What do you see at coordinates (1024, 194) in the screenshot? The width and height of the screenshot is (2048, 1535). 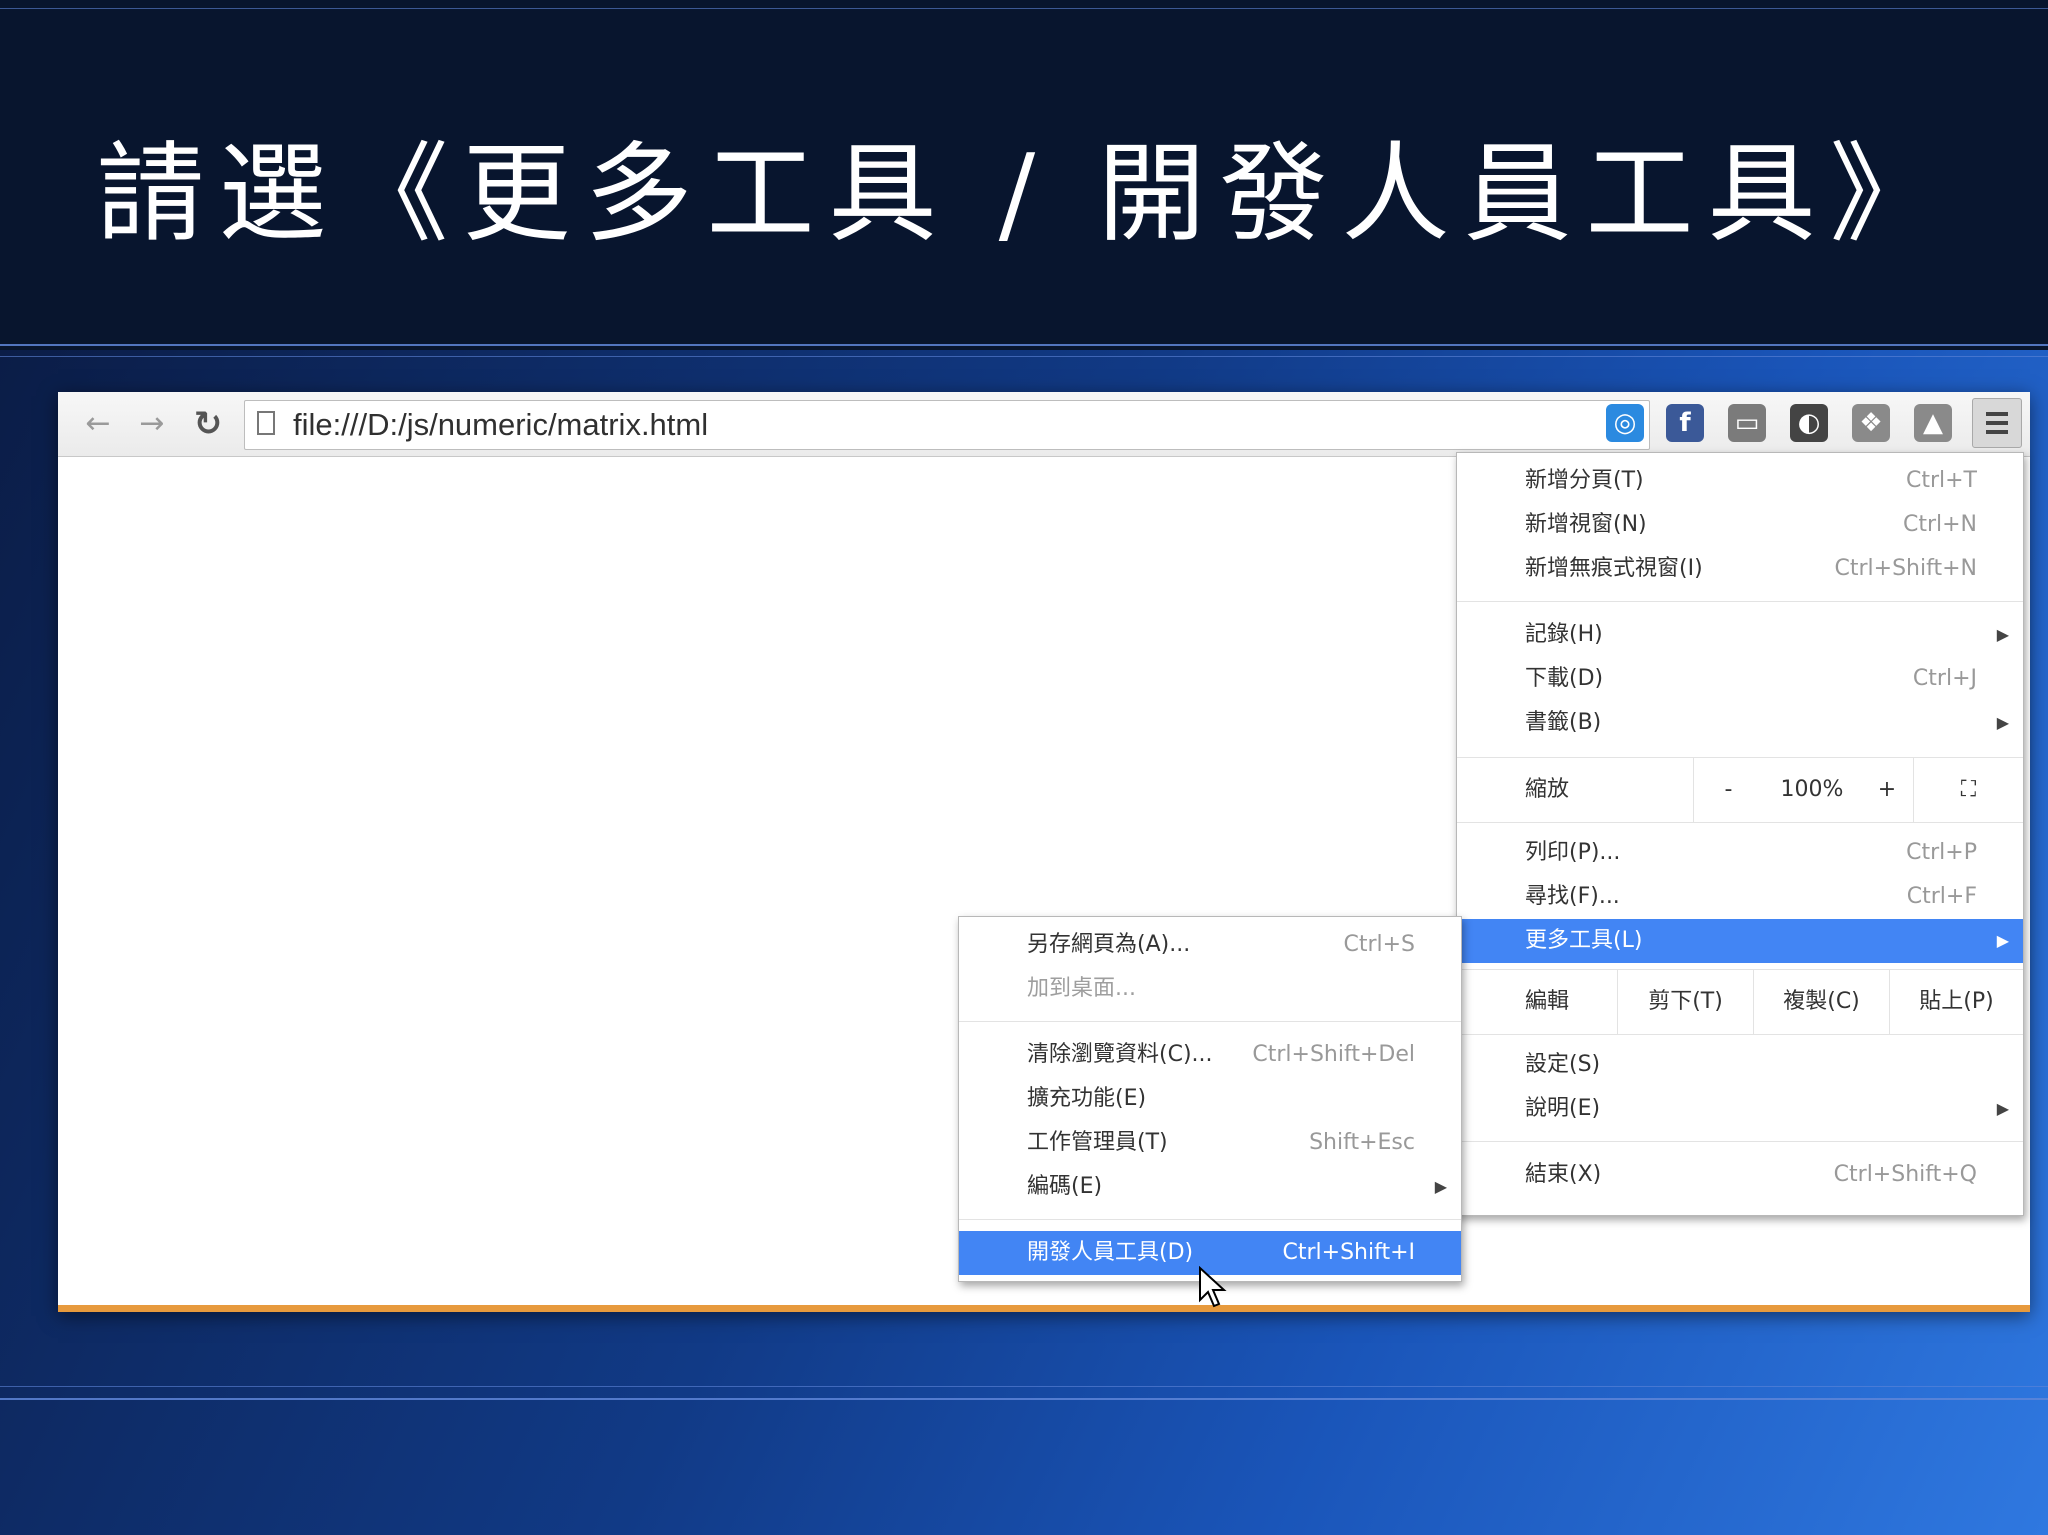 I see `slide-title: 請選《更多工具 / 開發人員工具》` at bounding box center [1024, 194].